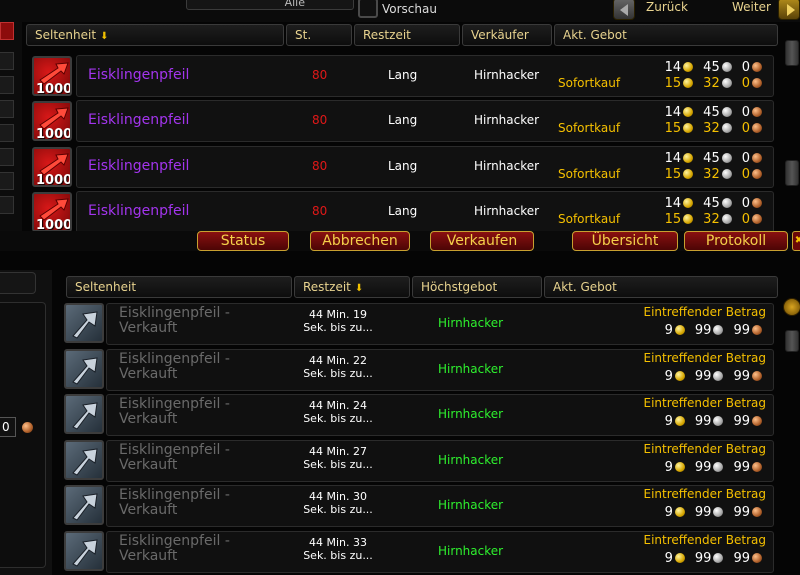  Describe the element at coordinates (796, 241) in the screenshot. I see `close-icon: ✖` at that location.